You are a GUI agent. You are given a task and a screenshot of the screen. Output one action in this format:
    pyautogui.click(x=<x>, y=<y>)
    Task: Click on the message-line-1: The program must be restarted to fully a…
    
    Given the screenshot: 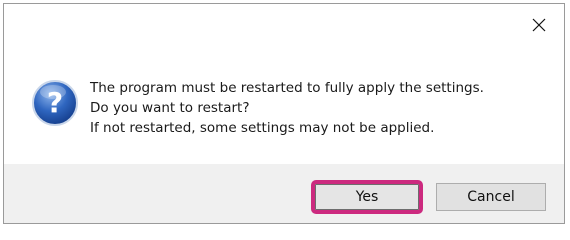 What is the action you would take?
    pyautogui.click(x=287, y=88)
    